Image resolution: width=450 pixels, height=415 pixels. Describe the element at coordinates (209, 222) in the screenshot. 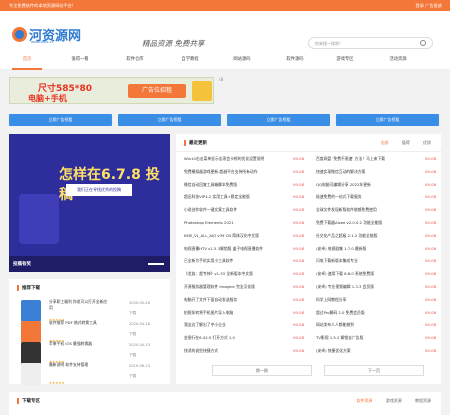

I see `latest-item-title: Photoshop Elements 2021` at that location.